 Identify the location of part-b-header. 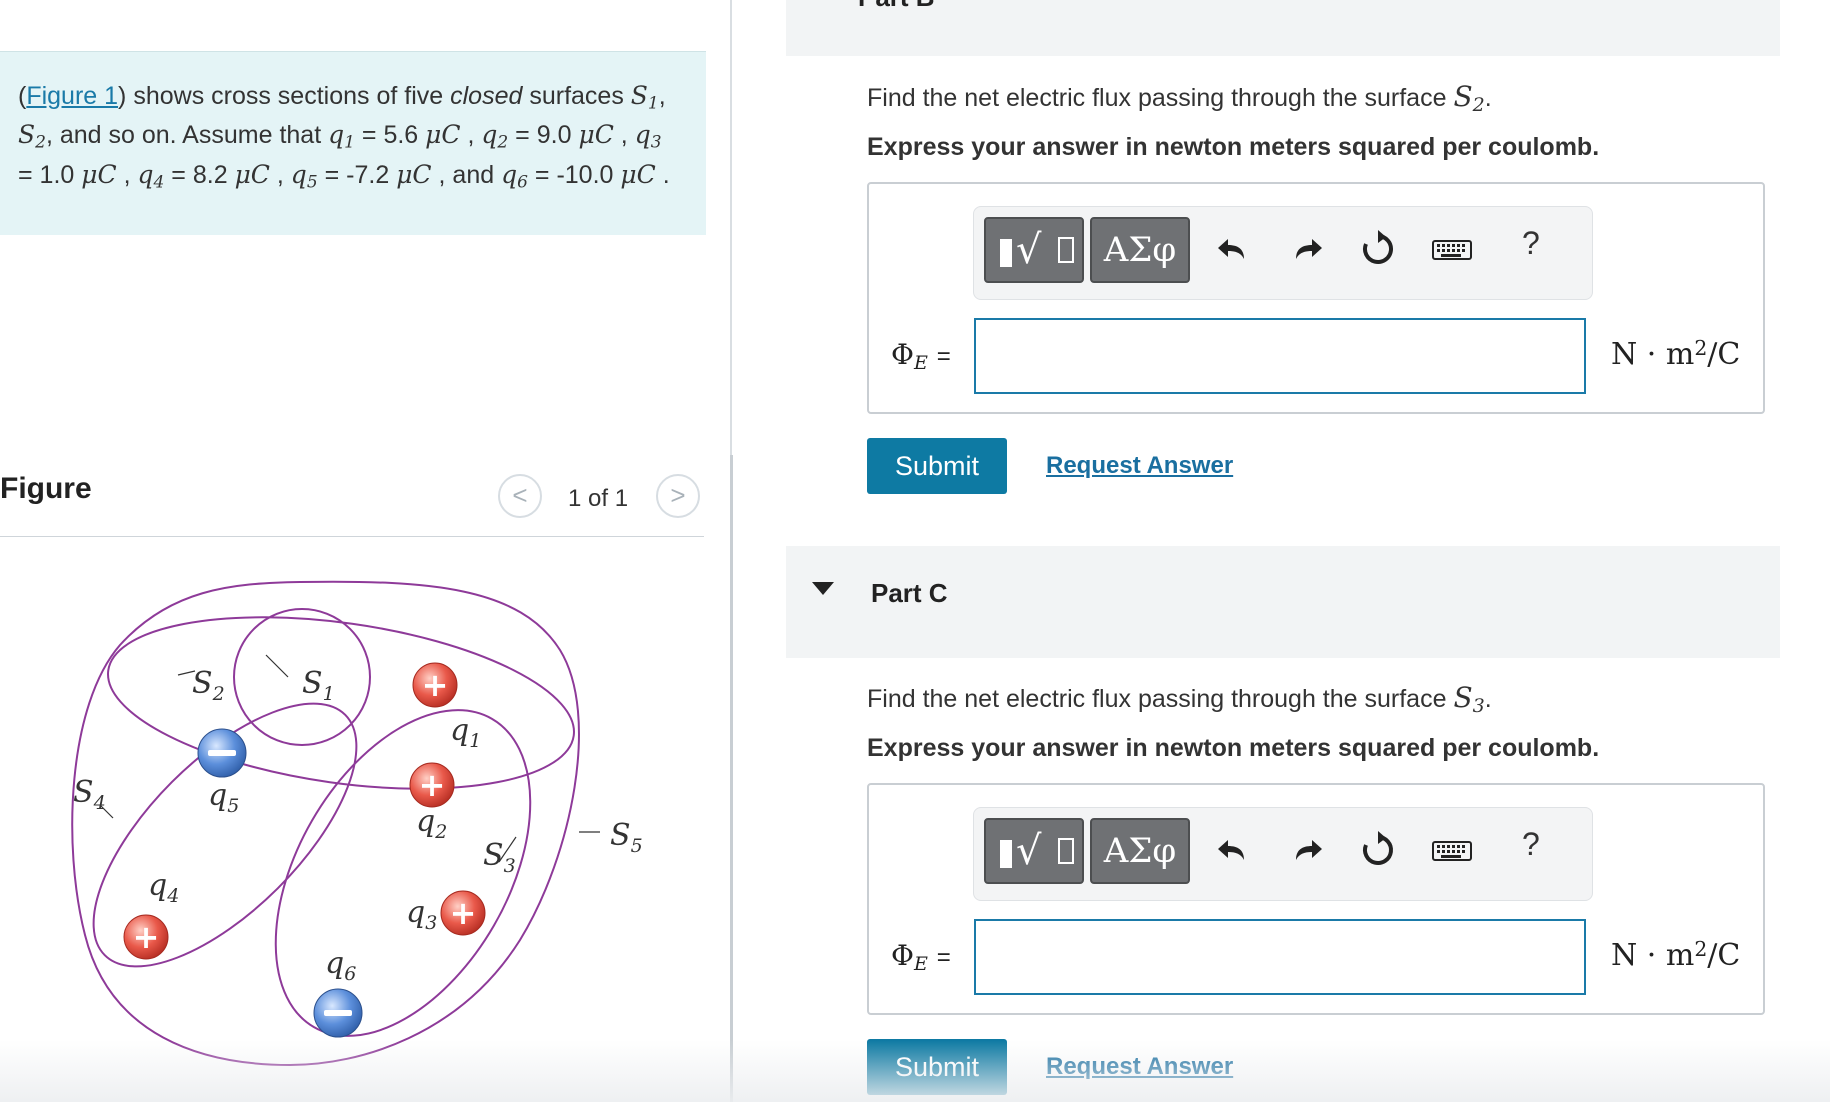
(1283, 28).